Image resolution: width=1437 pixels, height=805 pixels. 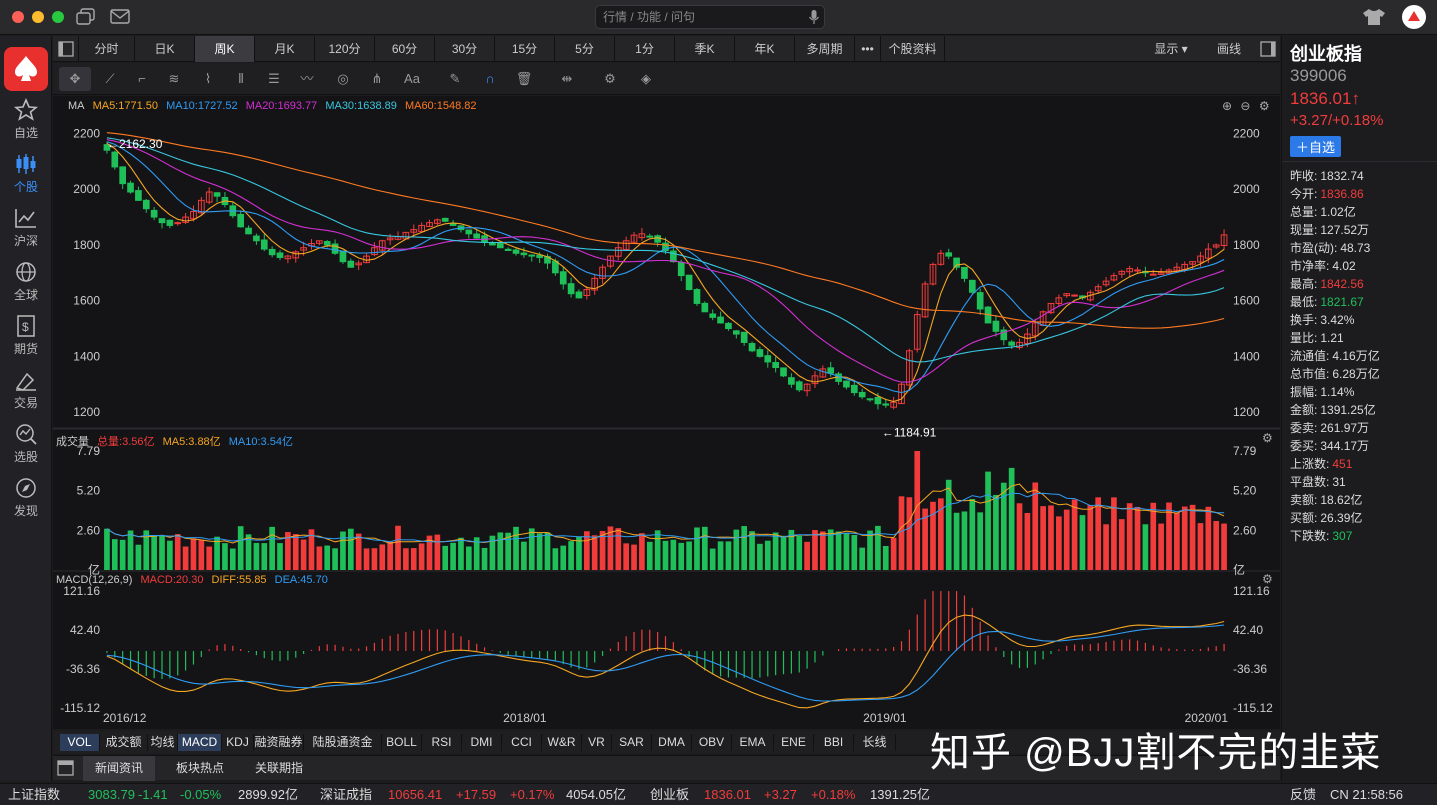 What do you see at coordinates (442, 742) in the screenshot?
I see `indicator-tab-8: RSI` at bounding box center [442, 742].